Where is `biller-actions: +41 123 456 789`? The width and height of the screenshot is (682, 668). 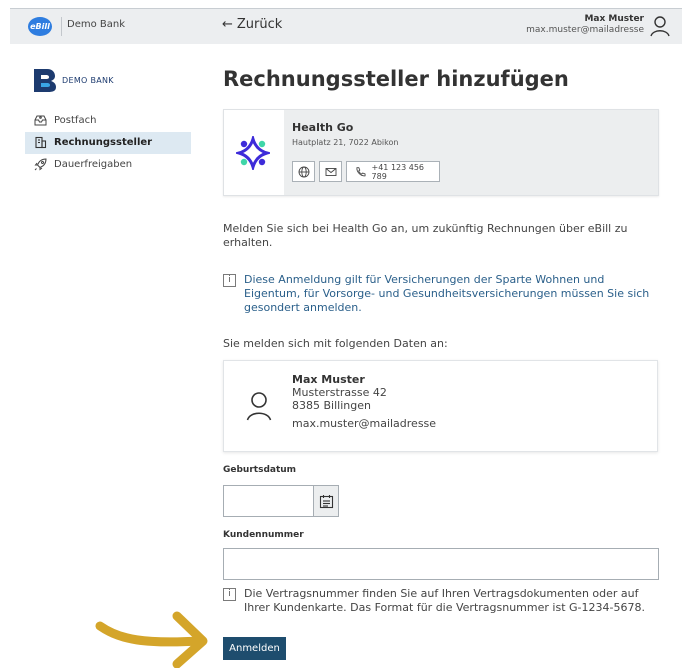
biller-actions: +41 123 456 789 is located at coordinates (366, 172).